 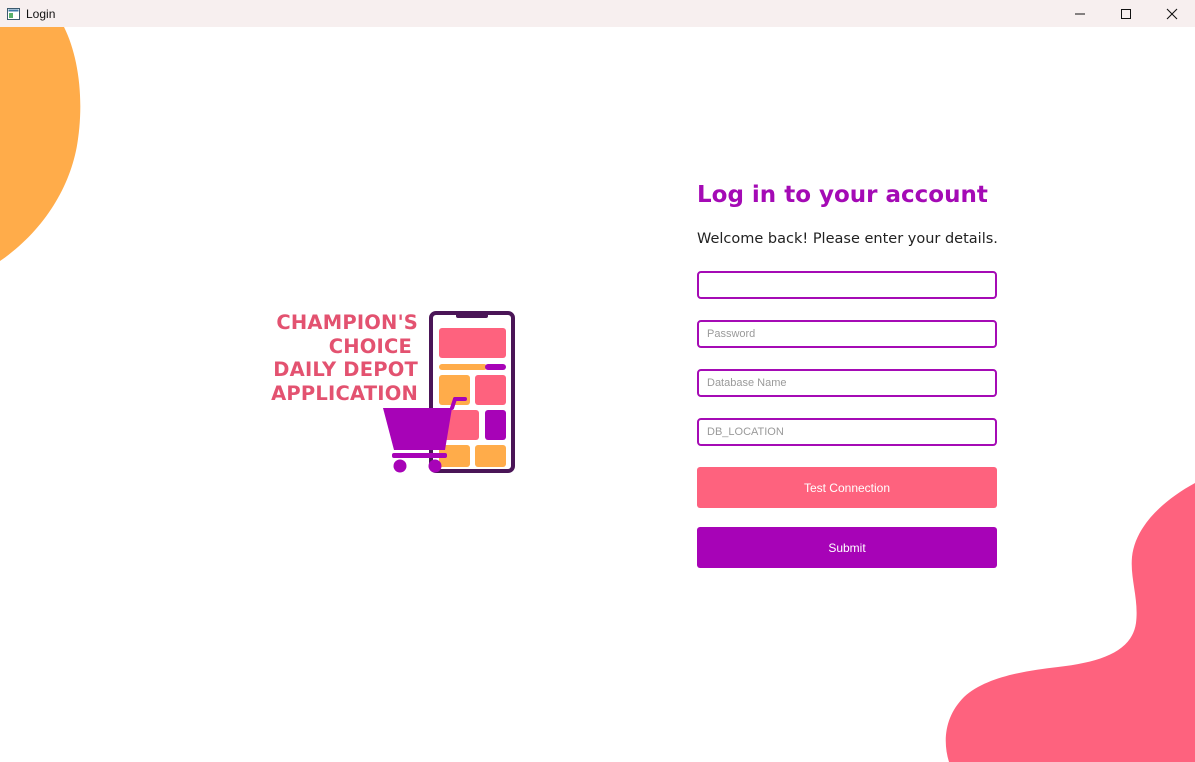 I want to click on database-name-field, so click(x=847, y=383).